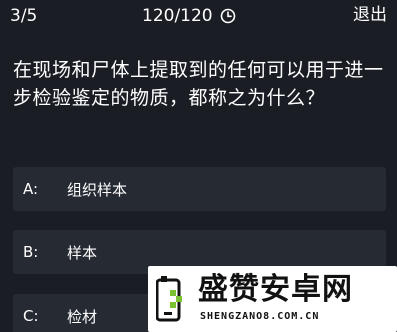 The width and height of the screenshot is (397, 332). What do you see at coordinates (275, 289) in the screenshot?
I see `watermark-name: 盛赞安卓网` at bounding box center [275, 289].